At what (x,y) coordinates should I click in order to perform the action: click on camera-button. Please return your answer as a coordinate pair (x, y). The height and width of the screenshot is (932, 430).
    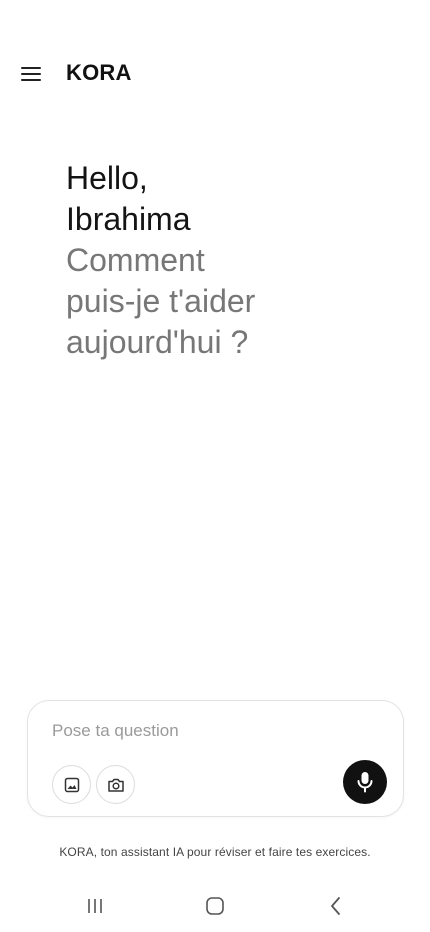
    Looking at the image, I should click on (115, 784).